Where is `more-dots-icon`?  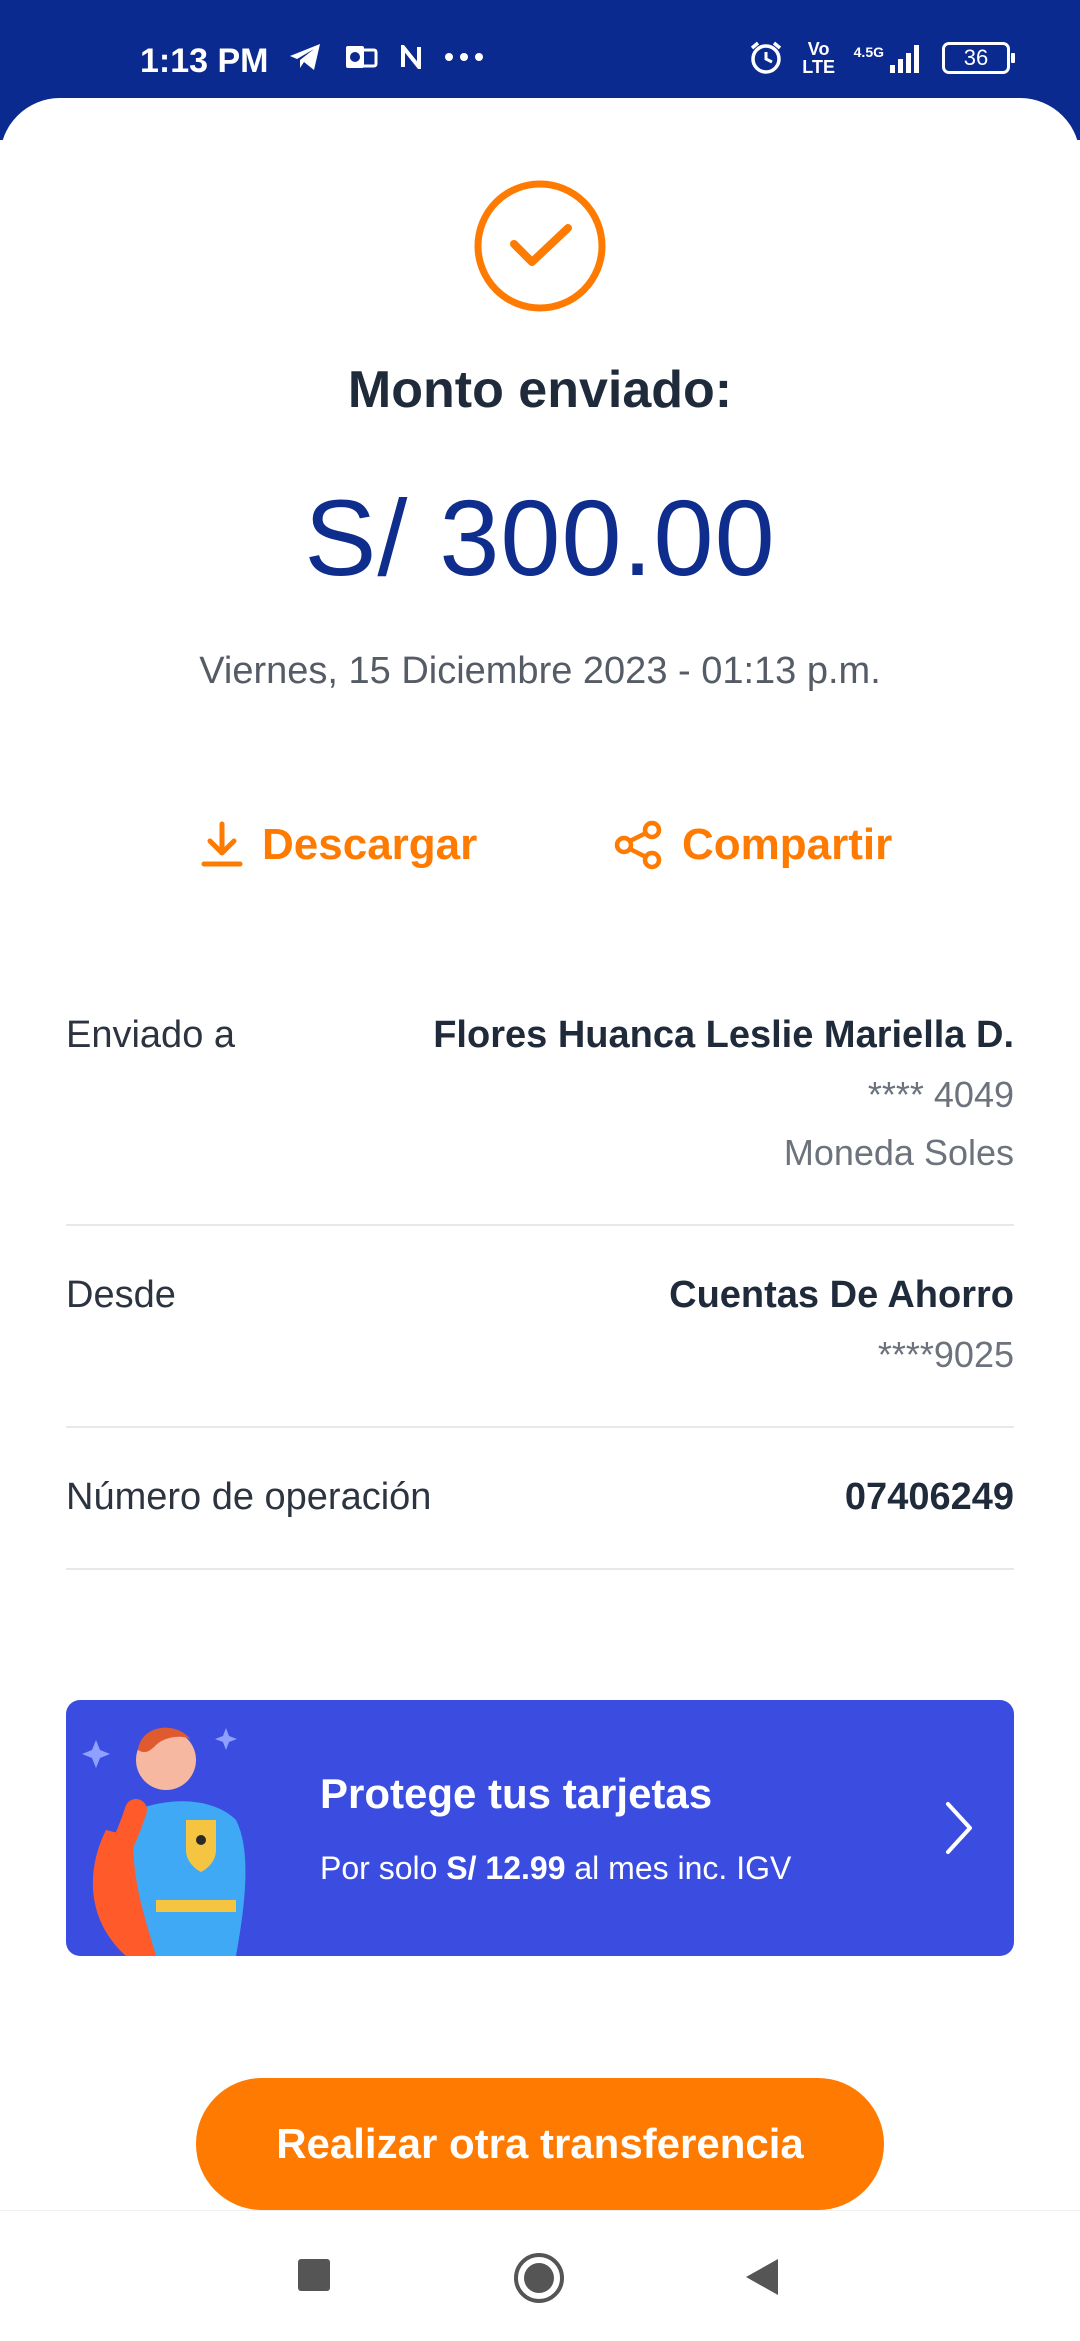 more-dots-icon is located at coordinates (464, 57).